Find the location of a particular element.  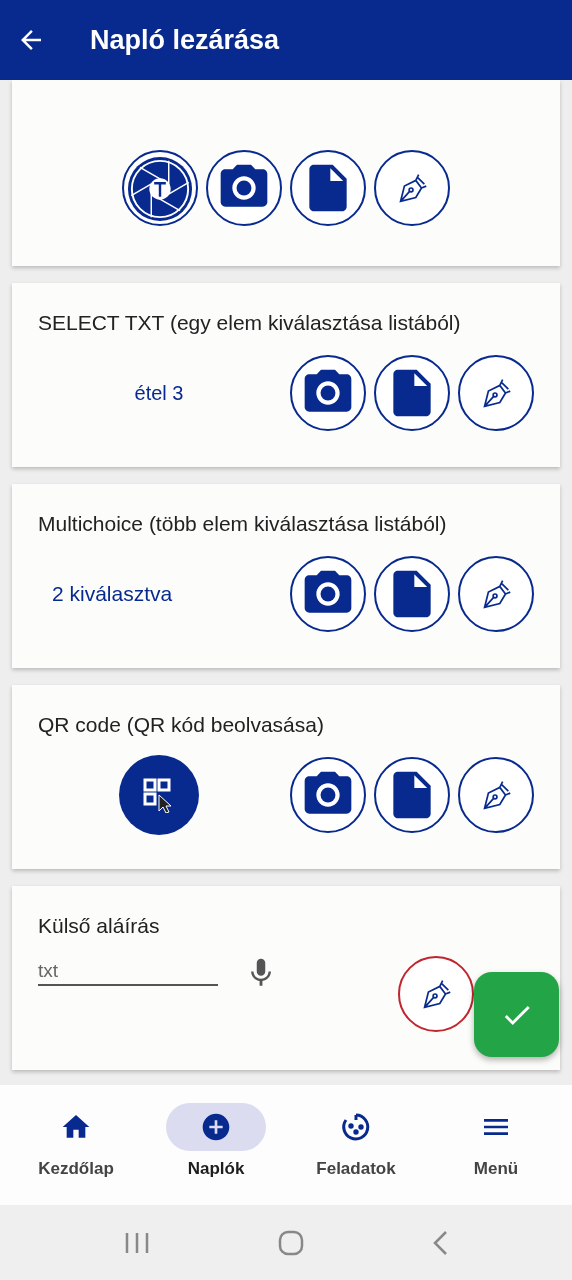

nav-tab: Feladatok is located at coordinates (356, 1145).